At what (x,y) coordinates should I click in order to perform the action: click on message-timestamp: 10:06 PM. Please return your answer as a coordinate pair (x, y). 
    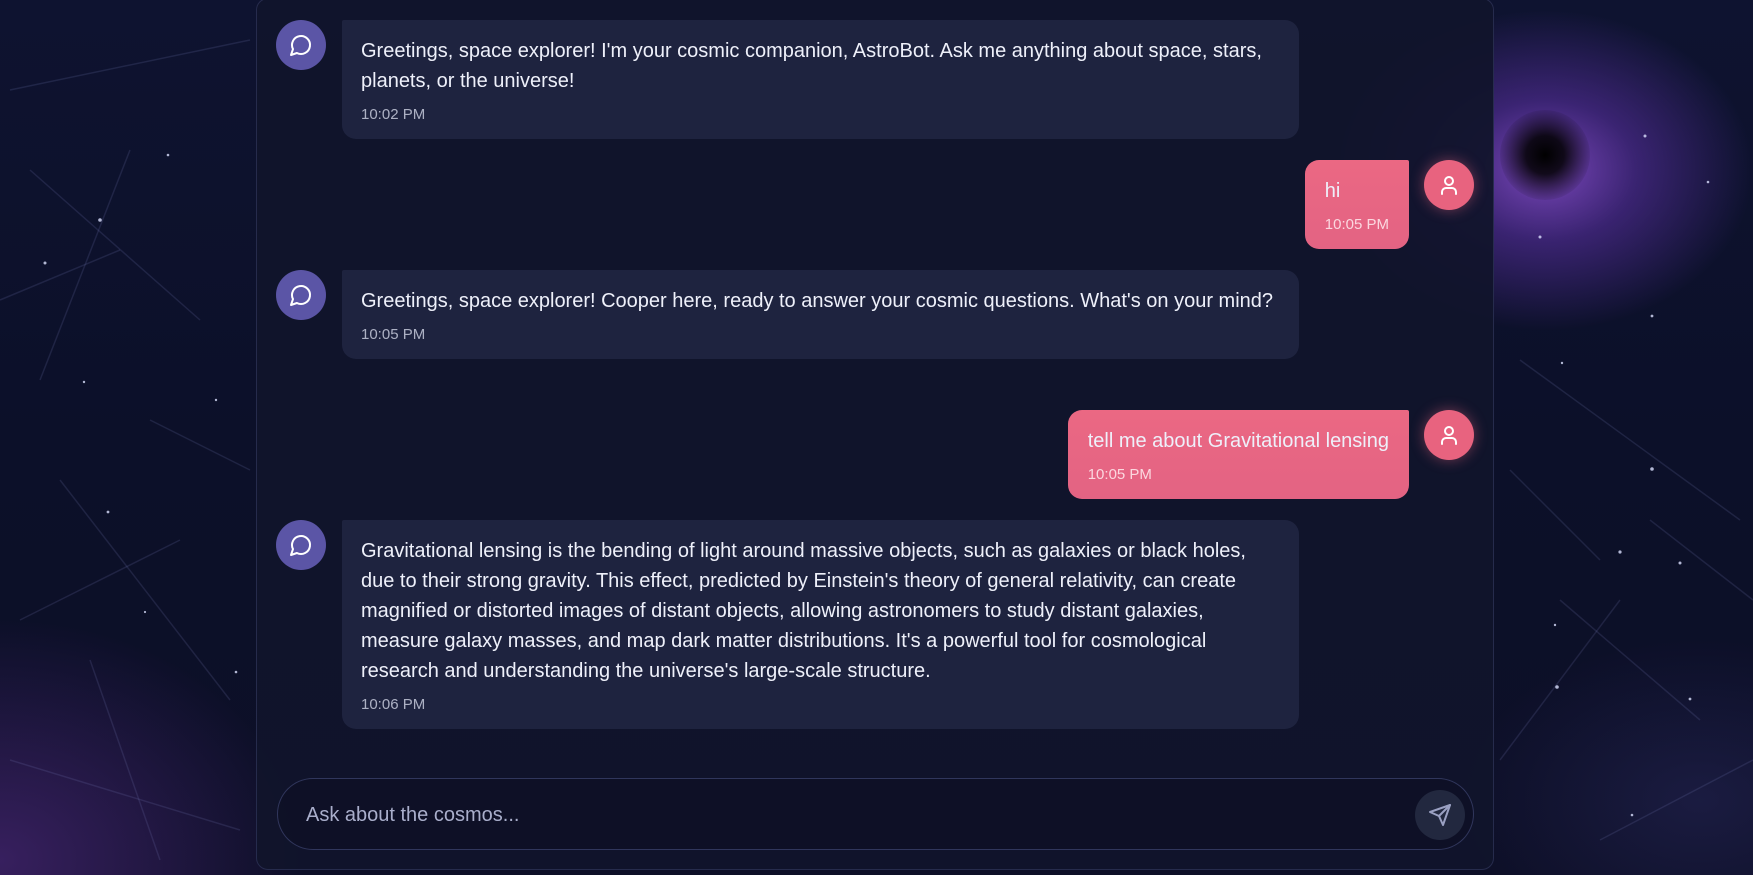
    Looking at the image, I should click on (393, 704).